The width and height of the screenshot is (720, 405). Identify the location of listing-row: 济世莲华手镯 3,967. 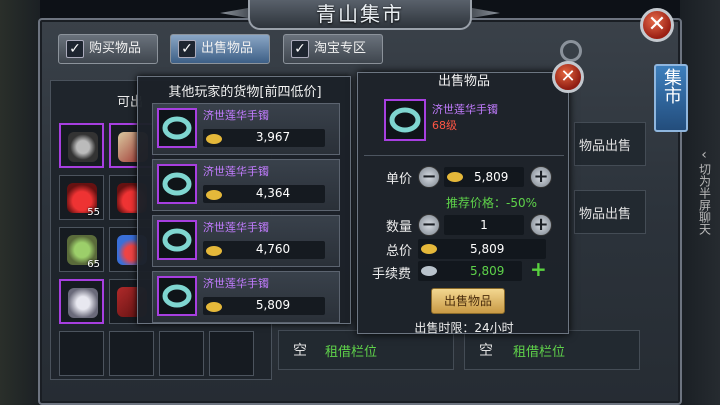
(246, 129).